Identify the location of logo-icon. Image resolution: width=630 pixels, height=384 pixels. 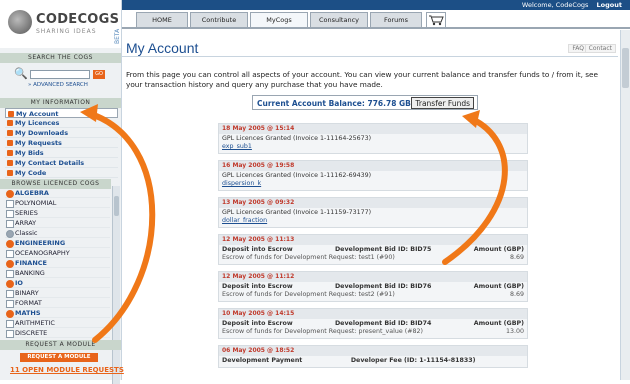
(20, 22).